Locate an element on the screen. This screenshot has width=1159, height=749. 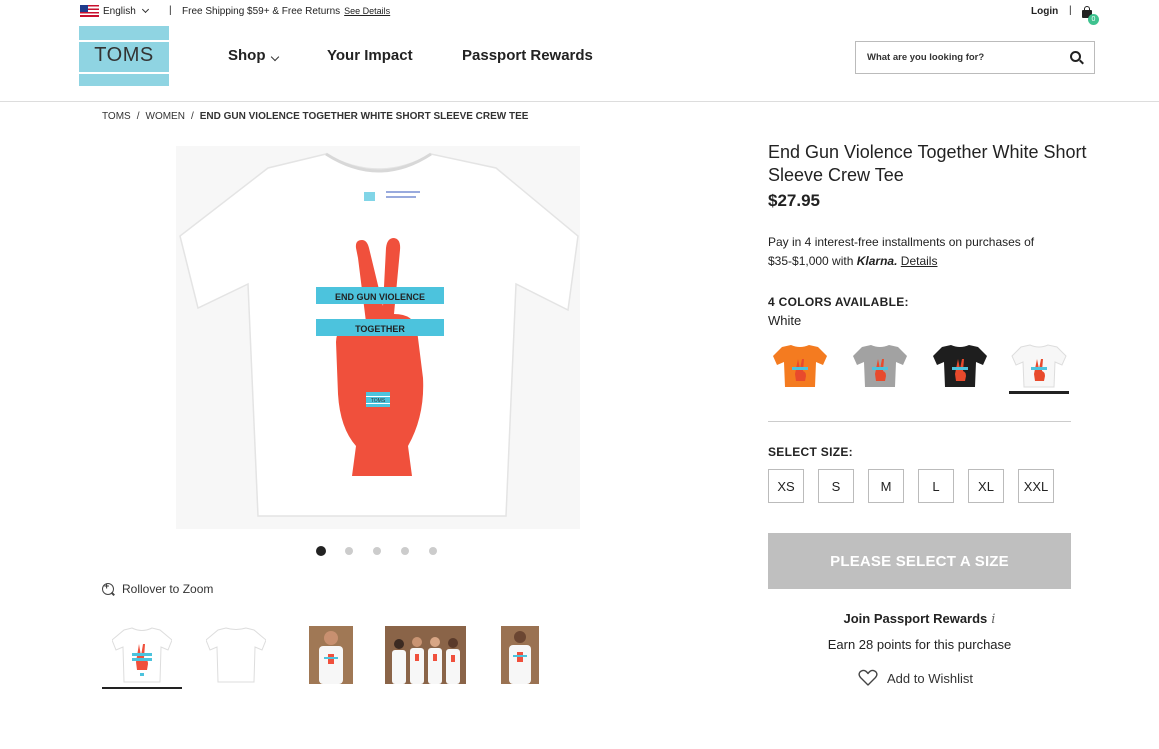
thumbnail-front is located at coordinates (142, 655).